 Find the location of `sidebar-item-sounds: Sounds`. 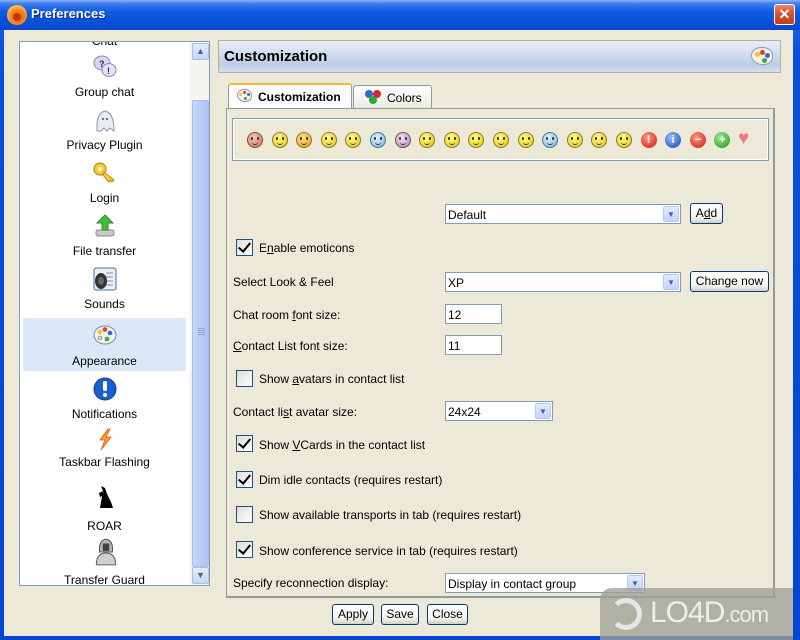

sidebar-item-sounds: Sounds is located at coordinates (104, 289).